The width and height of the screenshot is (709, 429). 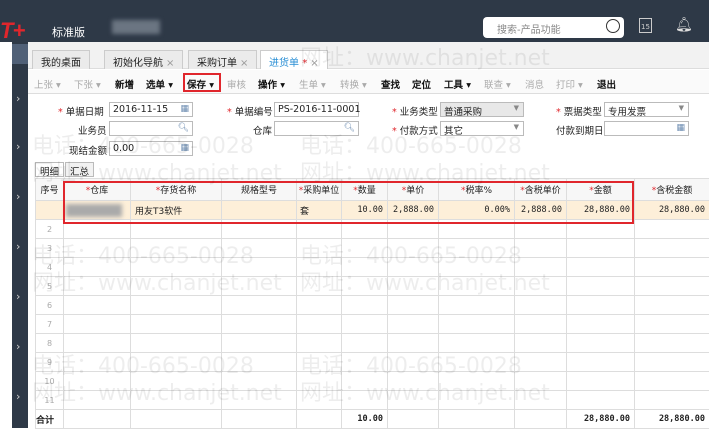 What do you see at coordinates (606, 84) in the screenshot?
I see `exit-button: 退出` at bounding box center [606, 84].